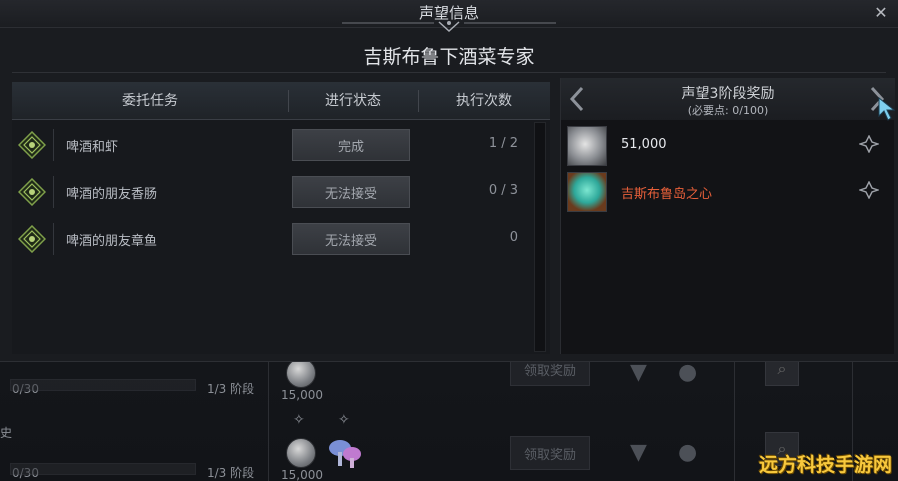 This screenshot has height=481, width=898. Describe the element at coordinates (540, 237) in the screenshot. I see `quest-scrollbar` at that location.